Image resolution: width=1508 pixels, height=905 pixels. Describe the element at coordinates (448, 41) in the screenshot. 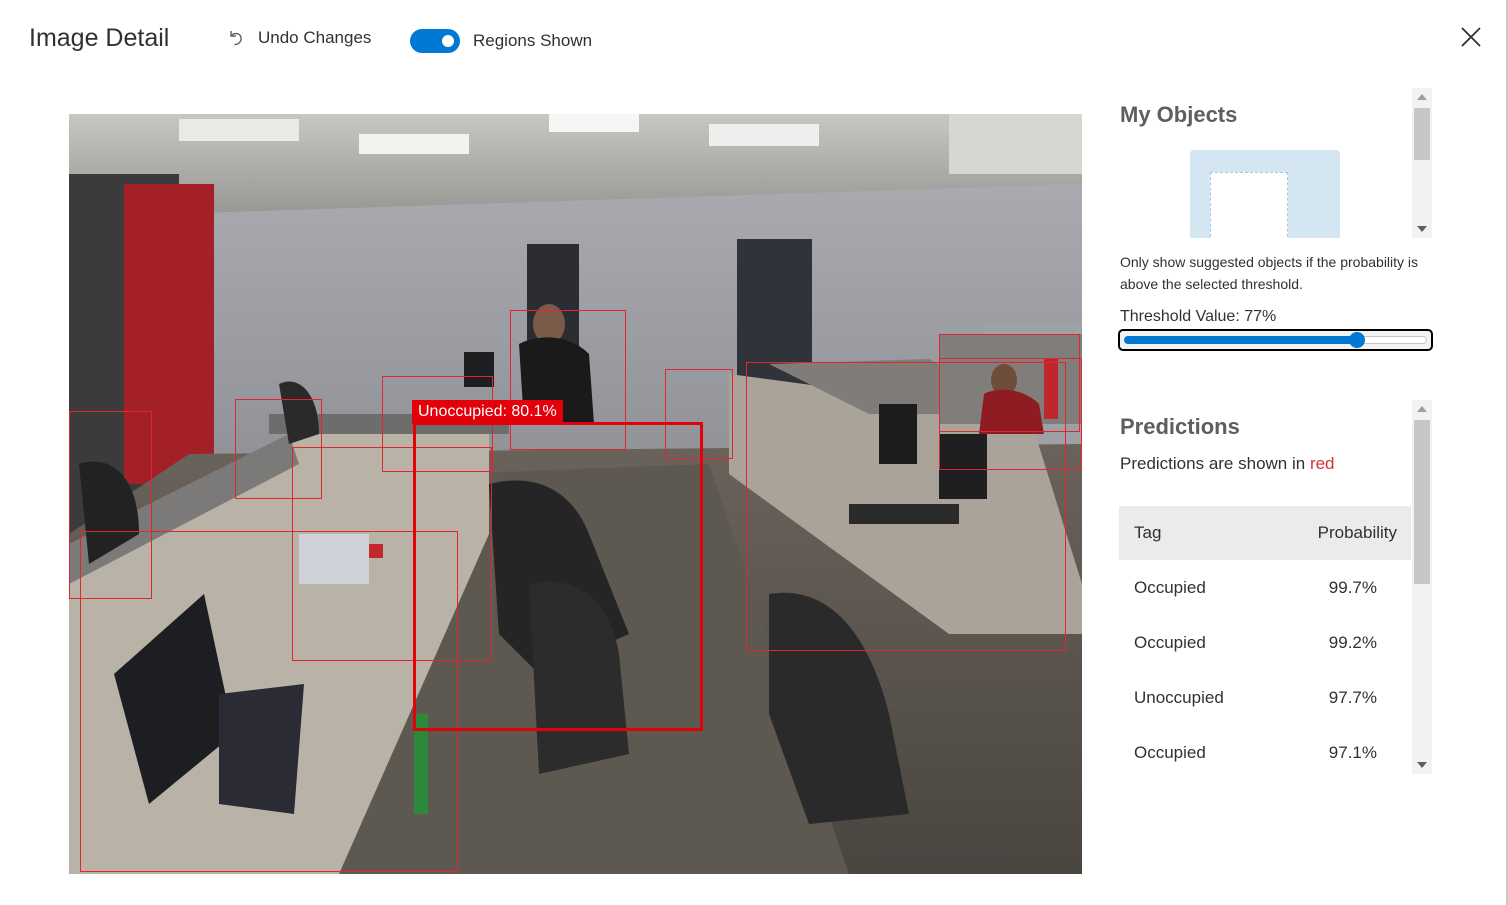

I see `toggle-knob` at that location.